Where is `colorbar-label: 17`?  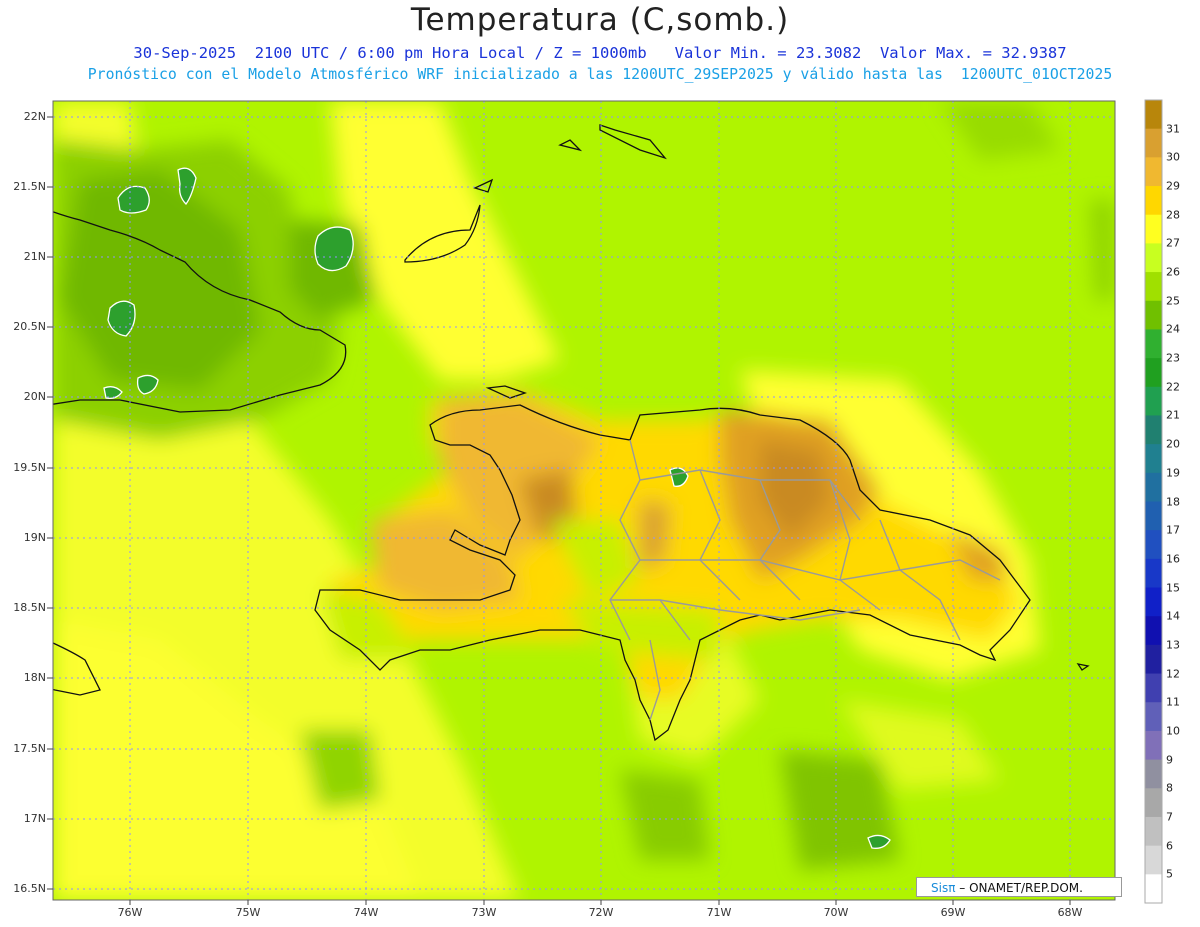
colorbar-label: 17 is located at coordinates (1173, 530).